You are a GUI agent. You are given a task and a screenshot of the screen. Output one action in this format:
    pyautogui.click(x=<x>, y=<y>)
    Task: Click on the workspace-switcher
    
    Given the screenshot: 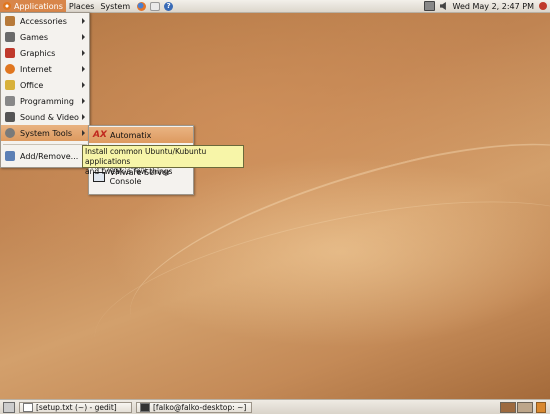 What is the action you would take?
    pyautogui.click(x=516, y=407)
    